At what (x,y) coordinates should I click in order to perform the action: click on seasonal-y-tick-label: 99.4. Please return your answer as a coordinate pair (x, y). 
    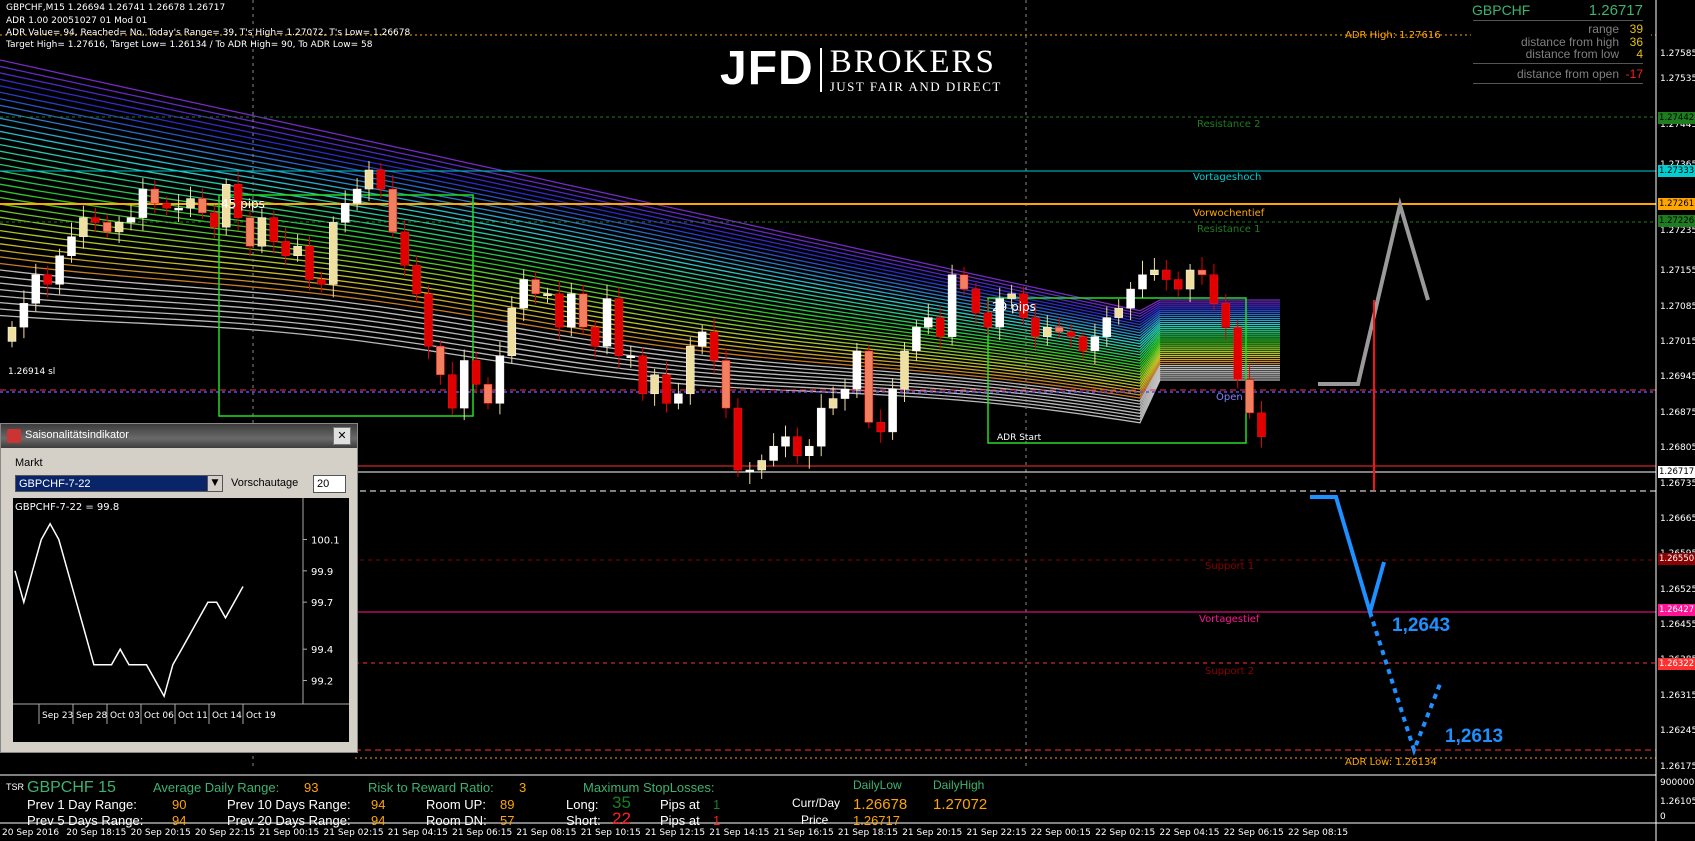
    Looking at the image, I should click on (322, 650).